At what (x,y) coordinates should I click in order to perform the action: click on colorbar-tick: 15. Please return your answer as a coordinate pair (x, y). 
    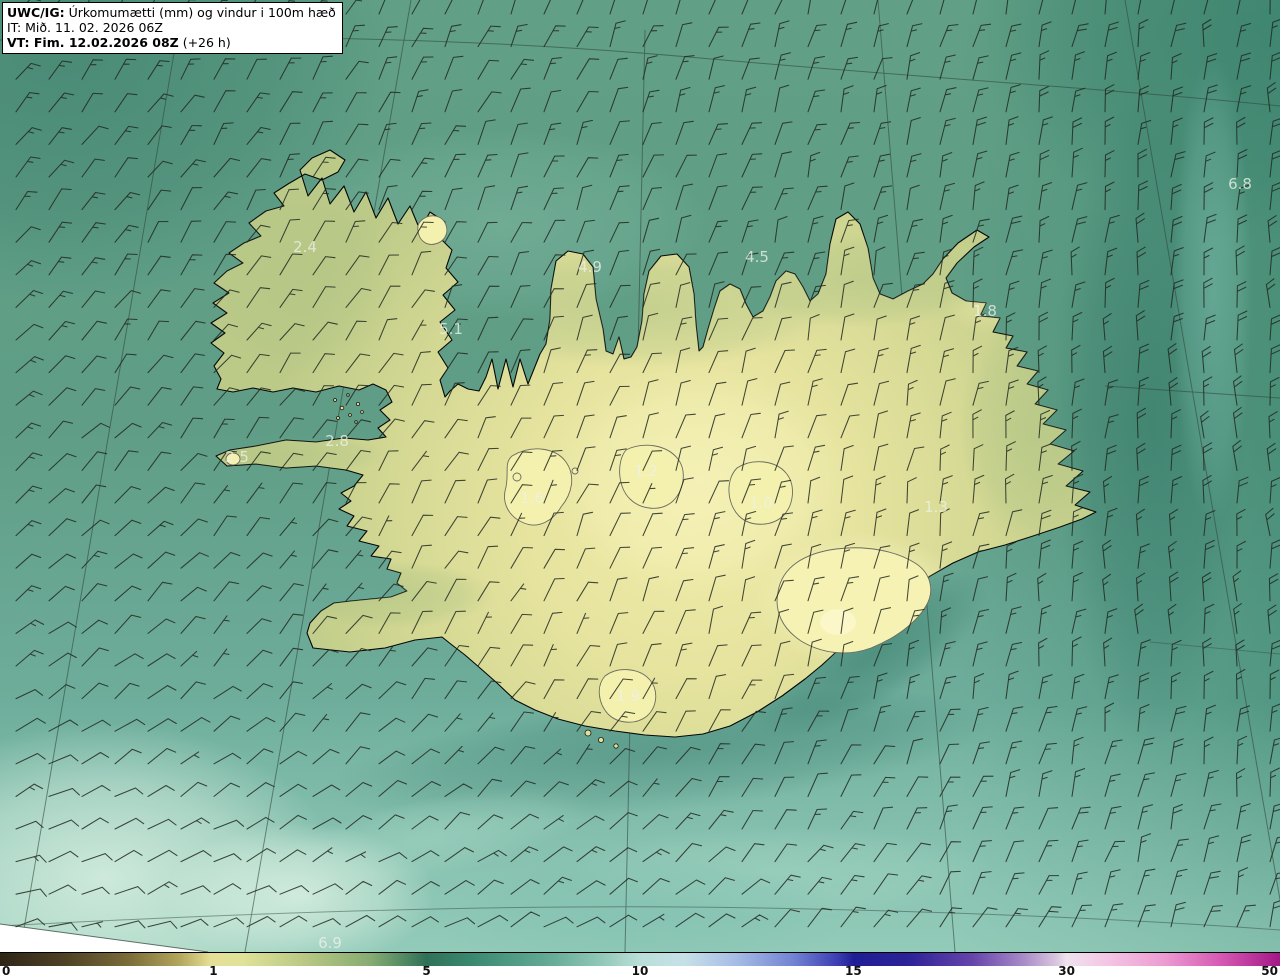
    Looking at the image, I should click on (853, 971).